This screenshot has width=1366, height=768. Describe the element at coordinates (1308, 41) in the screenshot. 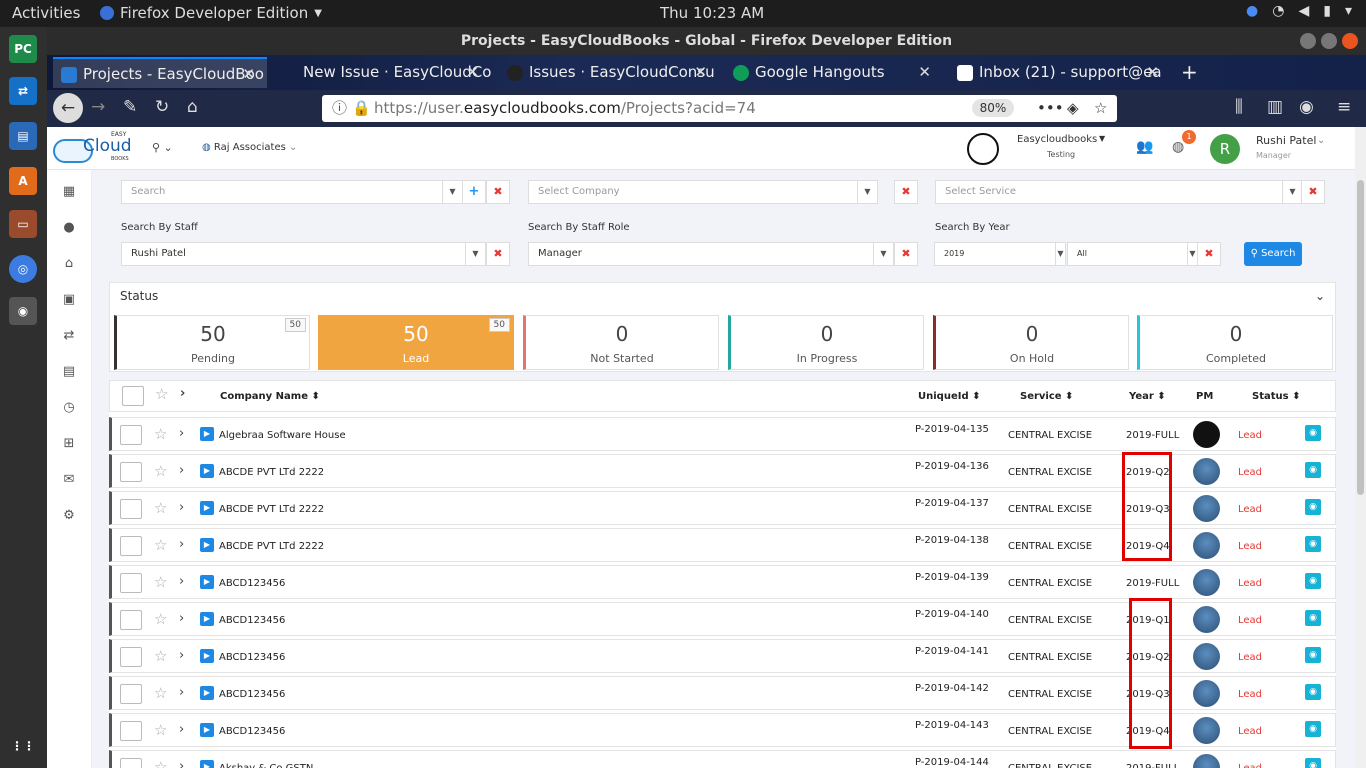

I see `minimize-icon` at that location.